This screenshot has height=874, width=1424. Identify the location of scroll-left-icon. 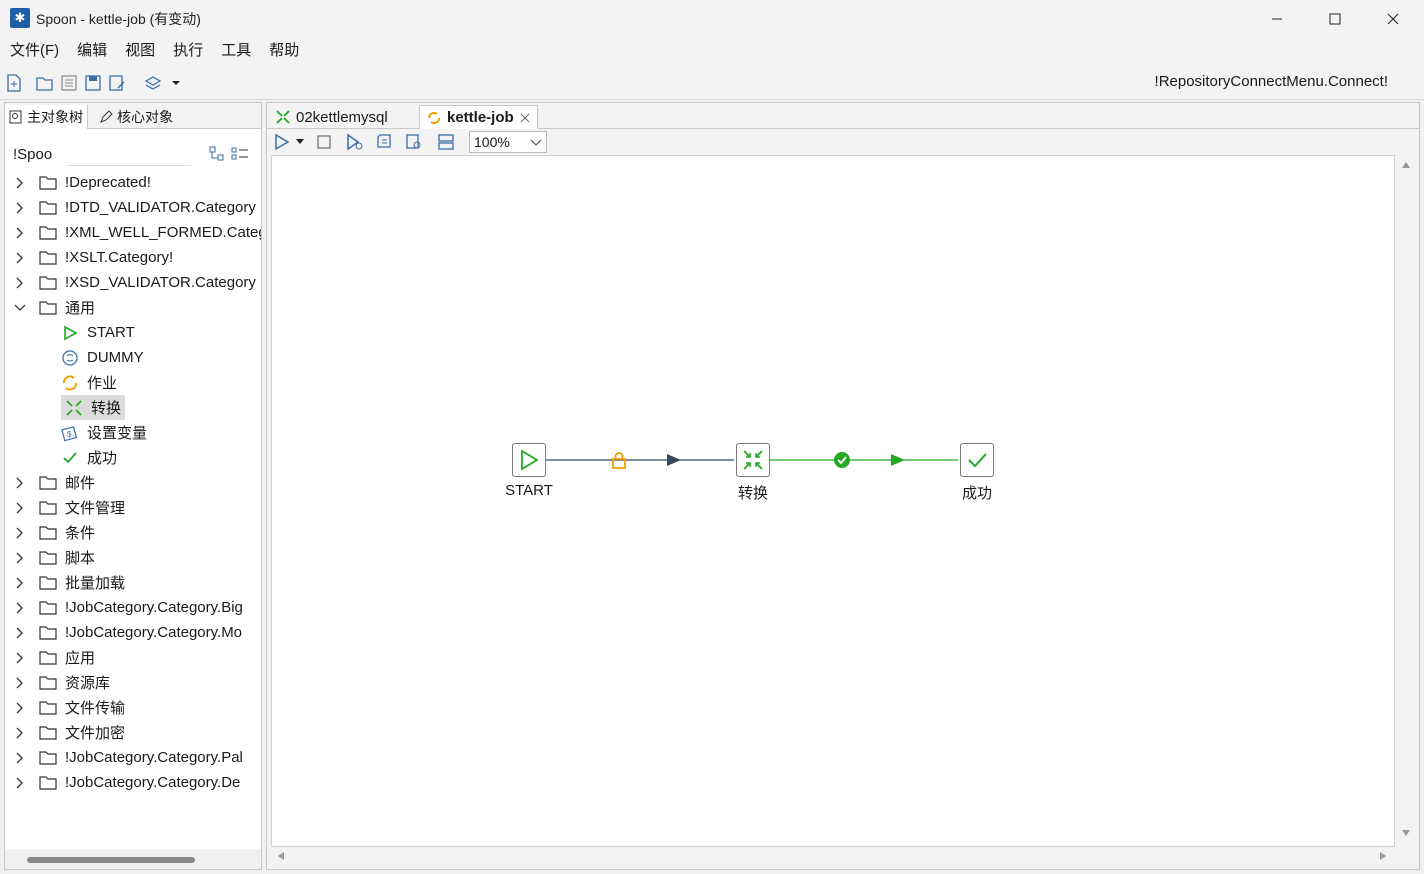
(281, 856).